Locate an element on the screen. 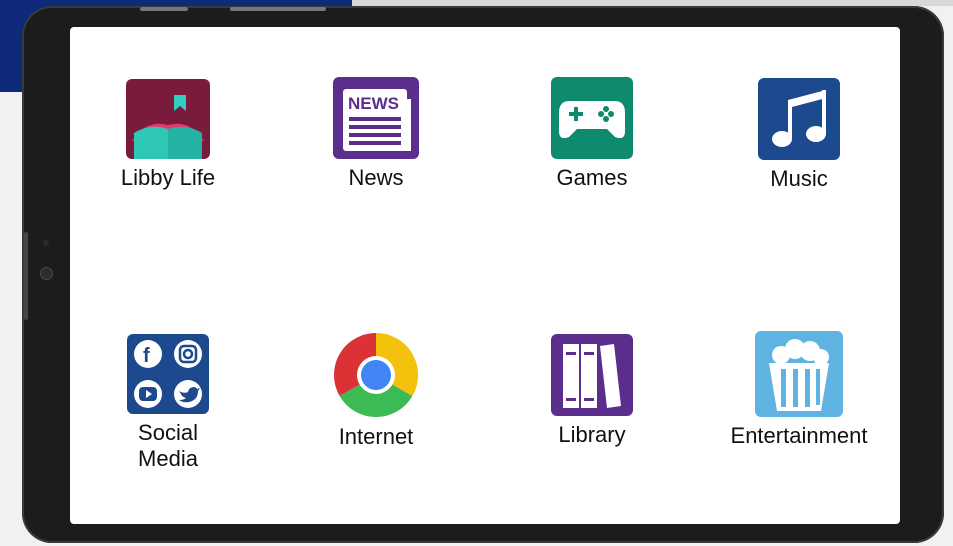 Image resolution: width=953 pixels, height=546 pixels. app-news: NEWS News is located at coordinates (376, 134).